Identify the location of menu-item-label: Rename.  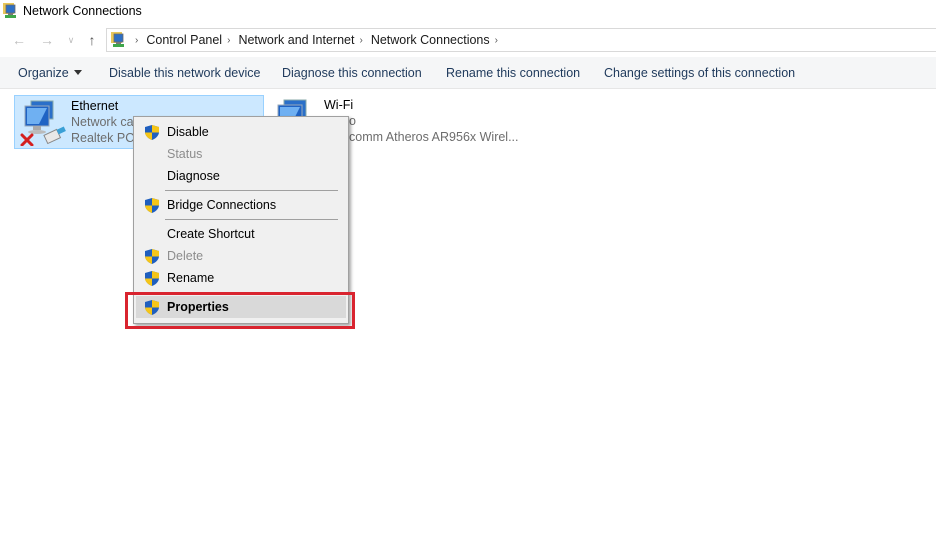
(191, 278).